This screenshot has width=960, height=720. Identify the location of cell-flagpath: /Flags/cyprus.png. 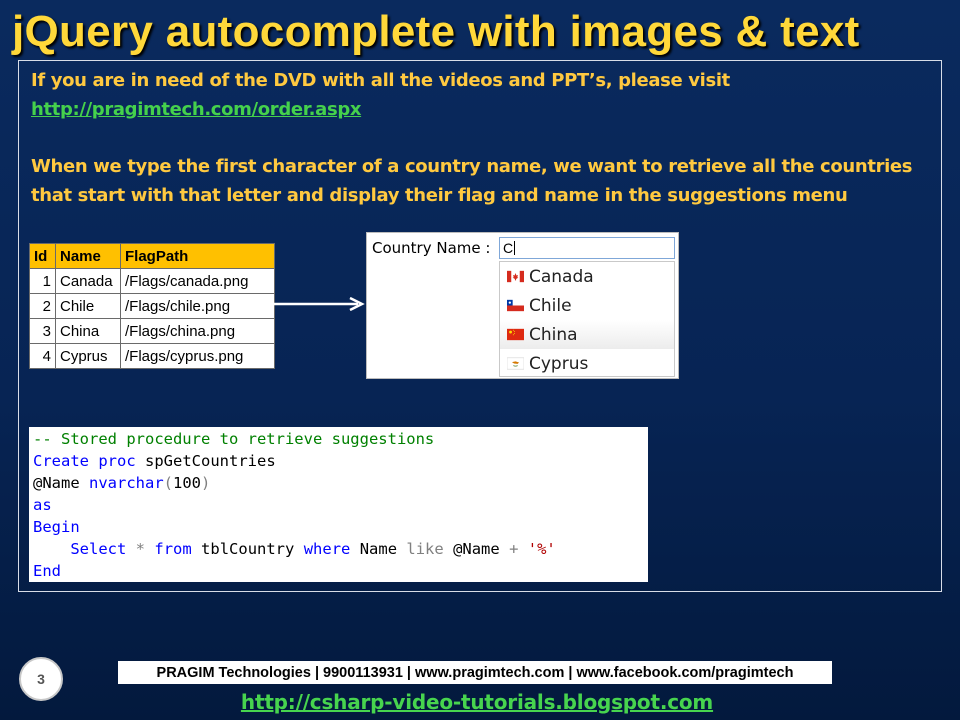
(197, 356).